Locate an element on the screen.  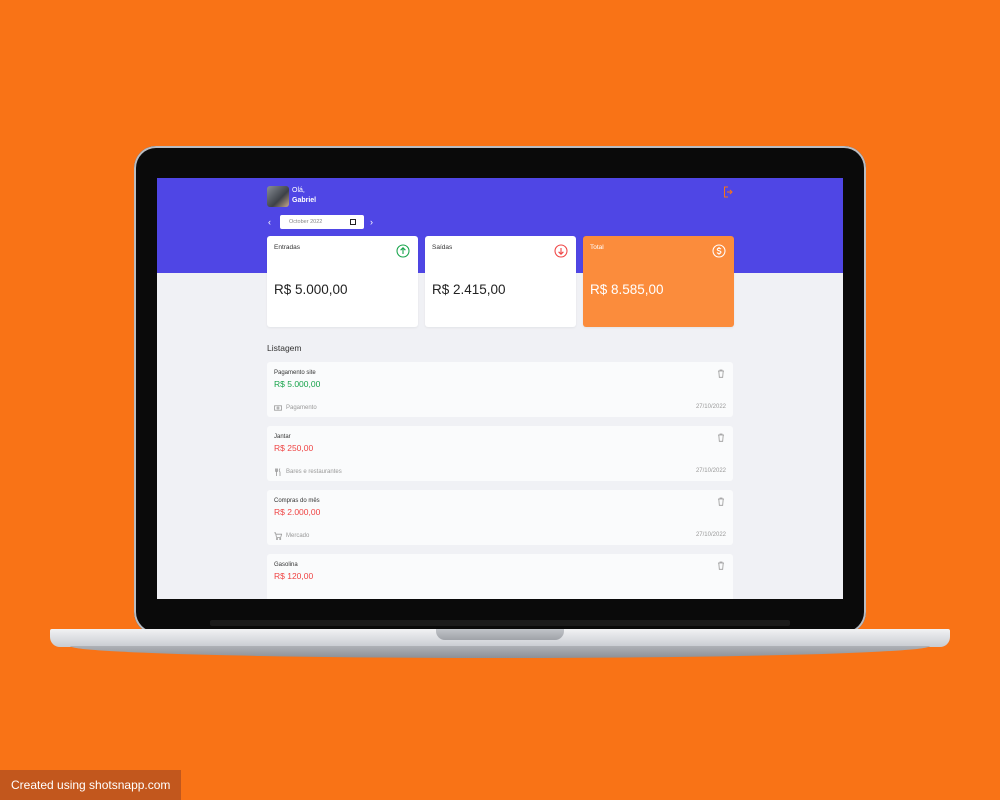
card-label: Saídas is located at coordinates (442, 247).